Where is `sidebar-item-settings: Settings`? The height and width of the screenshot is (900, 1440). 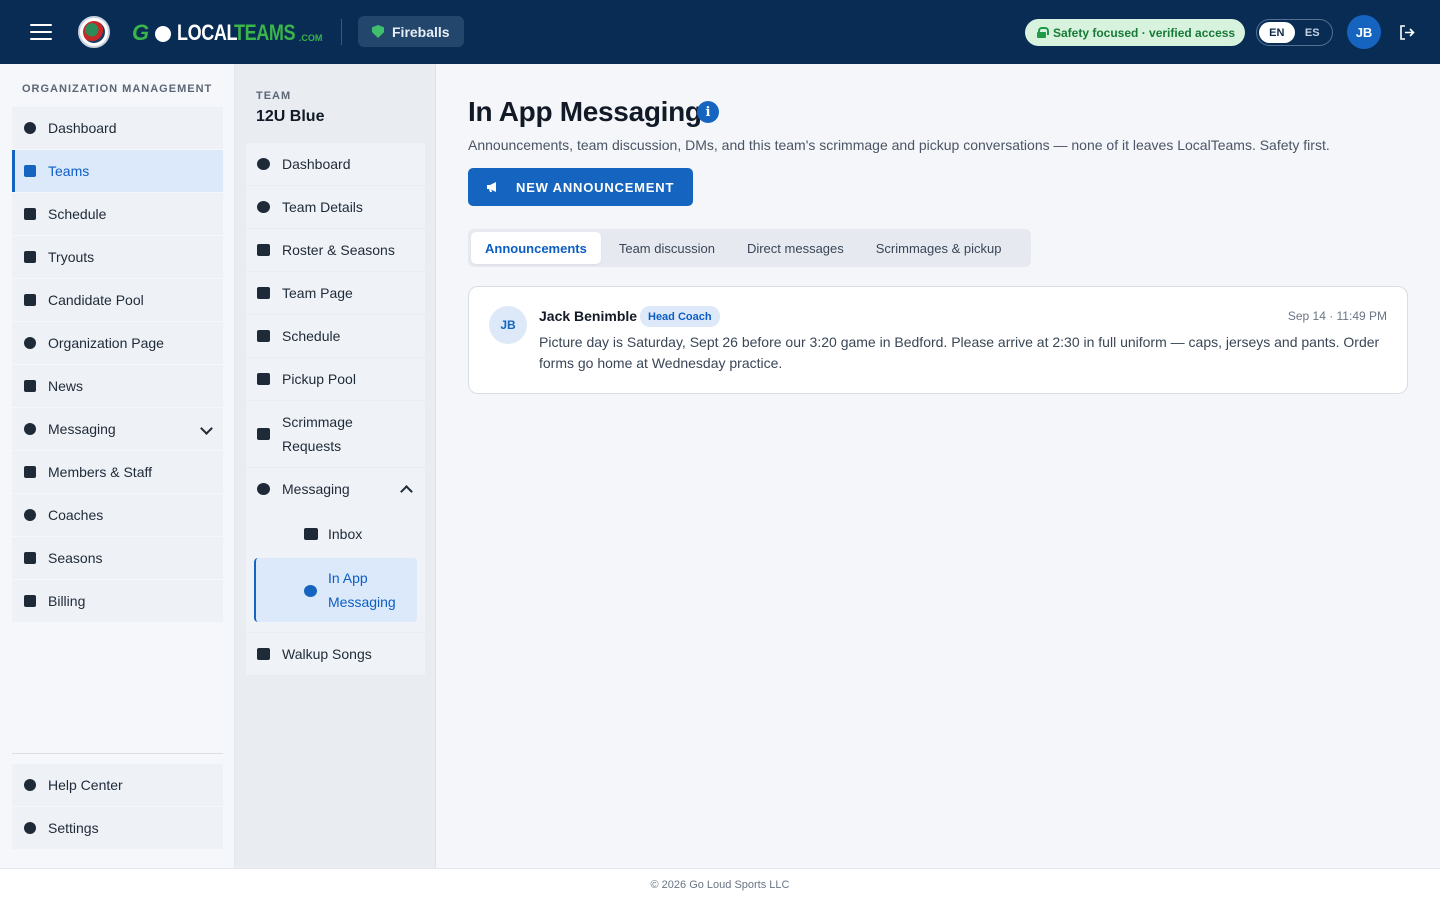 sidebar-item-settings: Settings is located at coordinates (117, 828).